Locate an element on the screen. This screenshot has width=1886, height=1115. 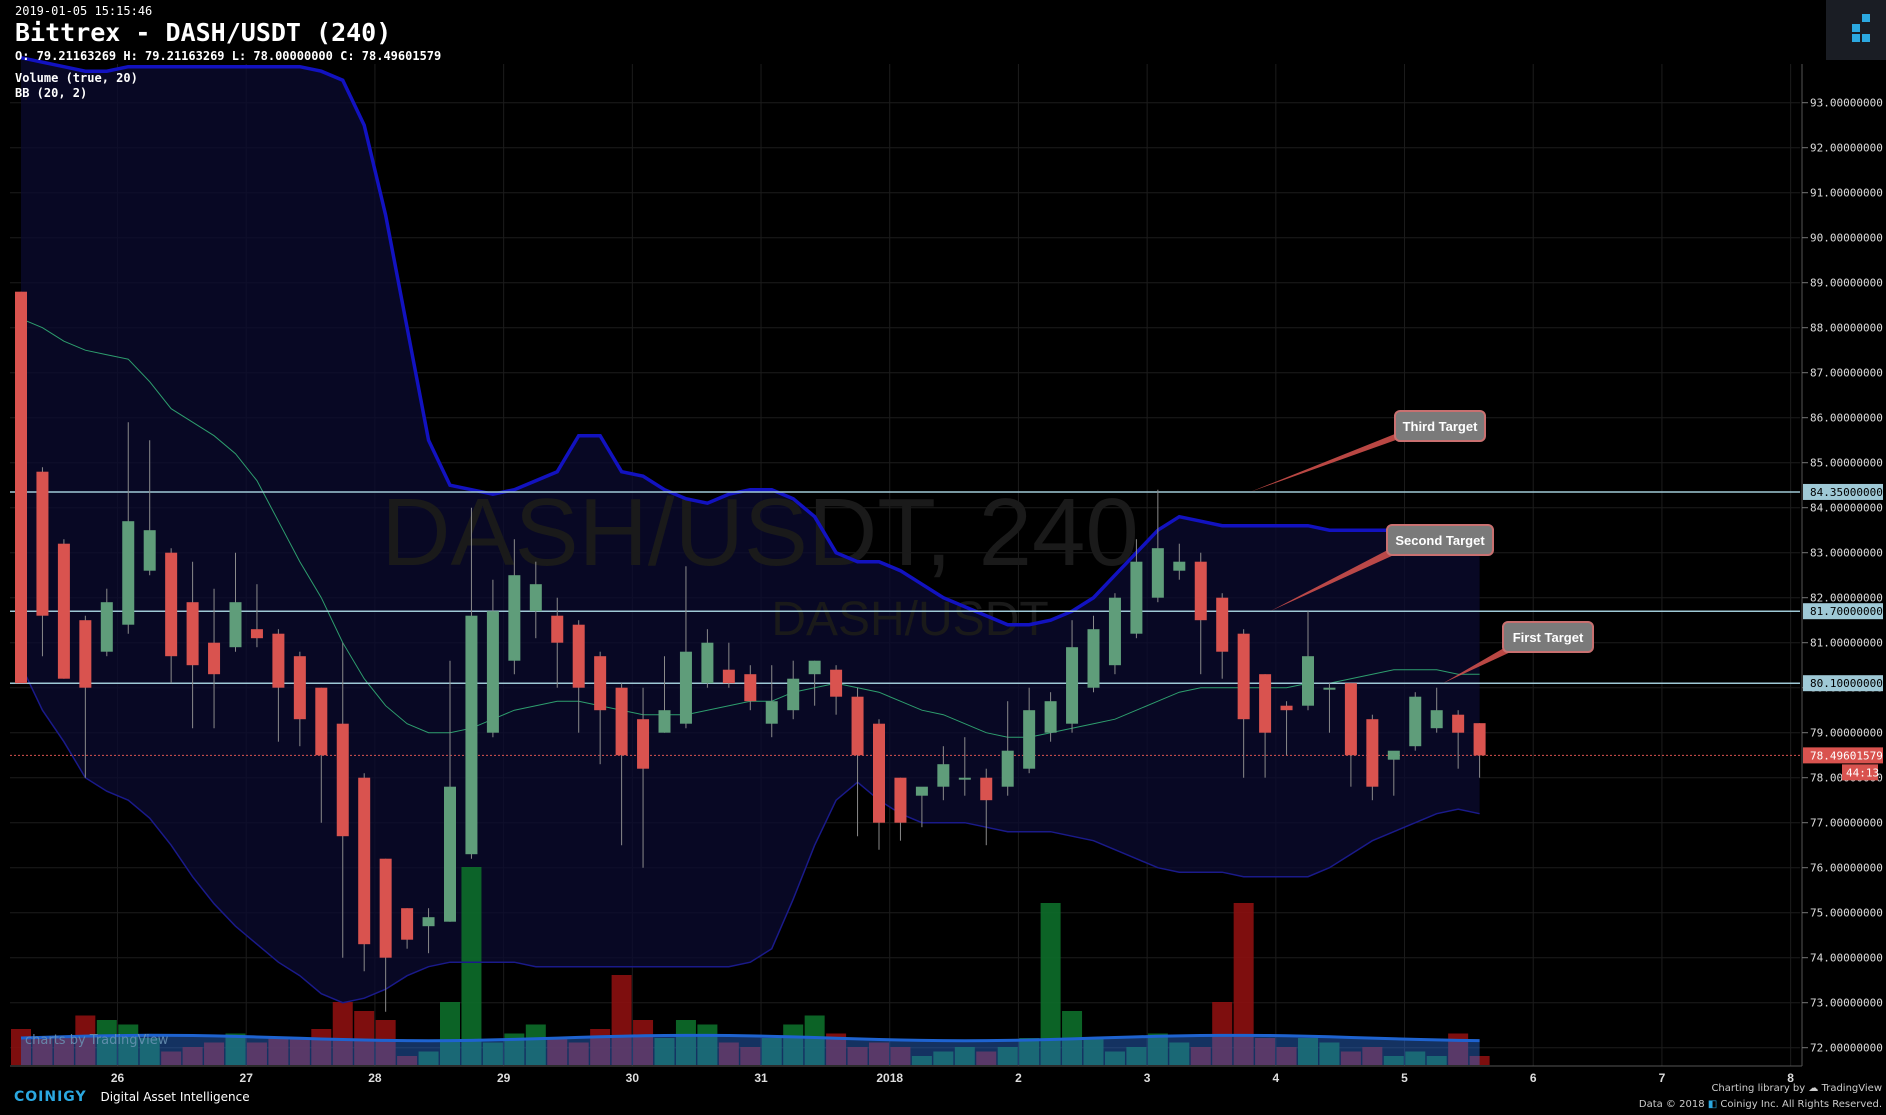
copyright-text-2: Coinigy Inc. All Rights Reserved. is located at coordinates (1801, 1104).